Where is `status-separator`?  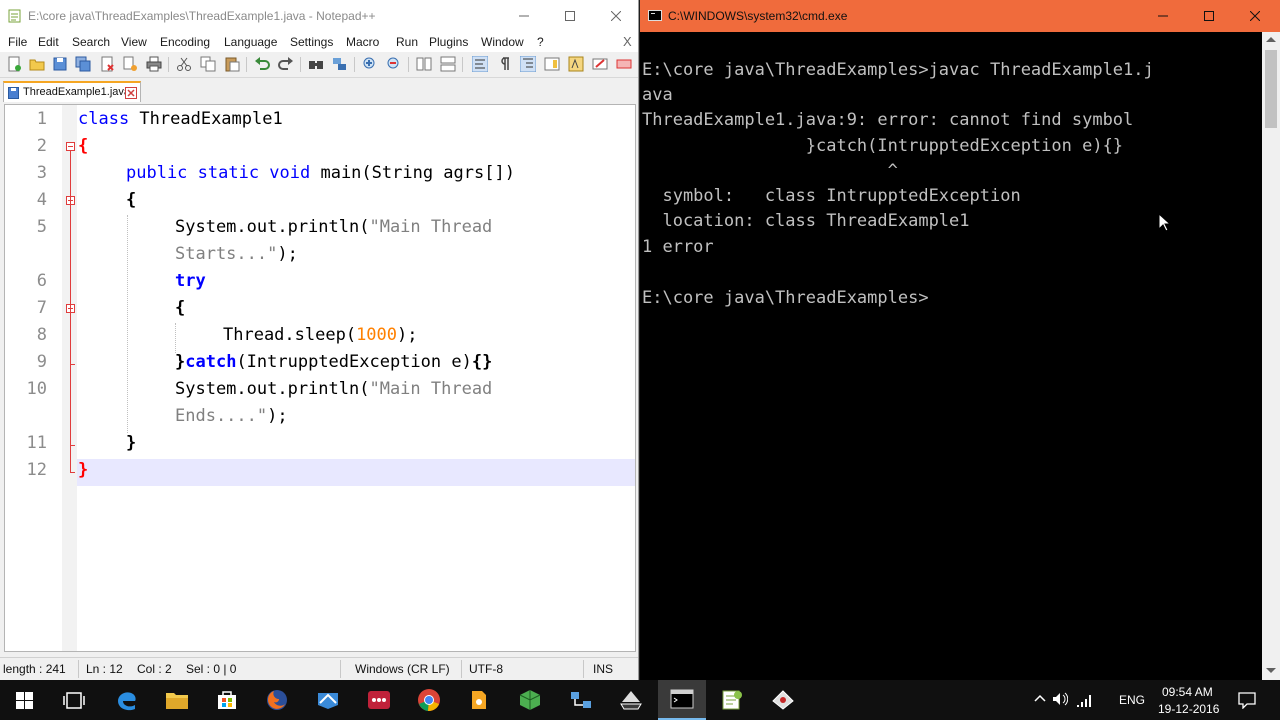
status-separator is located at coordinates (78, 669).